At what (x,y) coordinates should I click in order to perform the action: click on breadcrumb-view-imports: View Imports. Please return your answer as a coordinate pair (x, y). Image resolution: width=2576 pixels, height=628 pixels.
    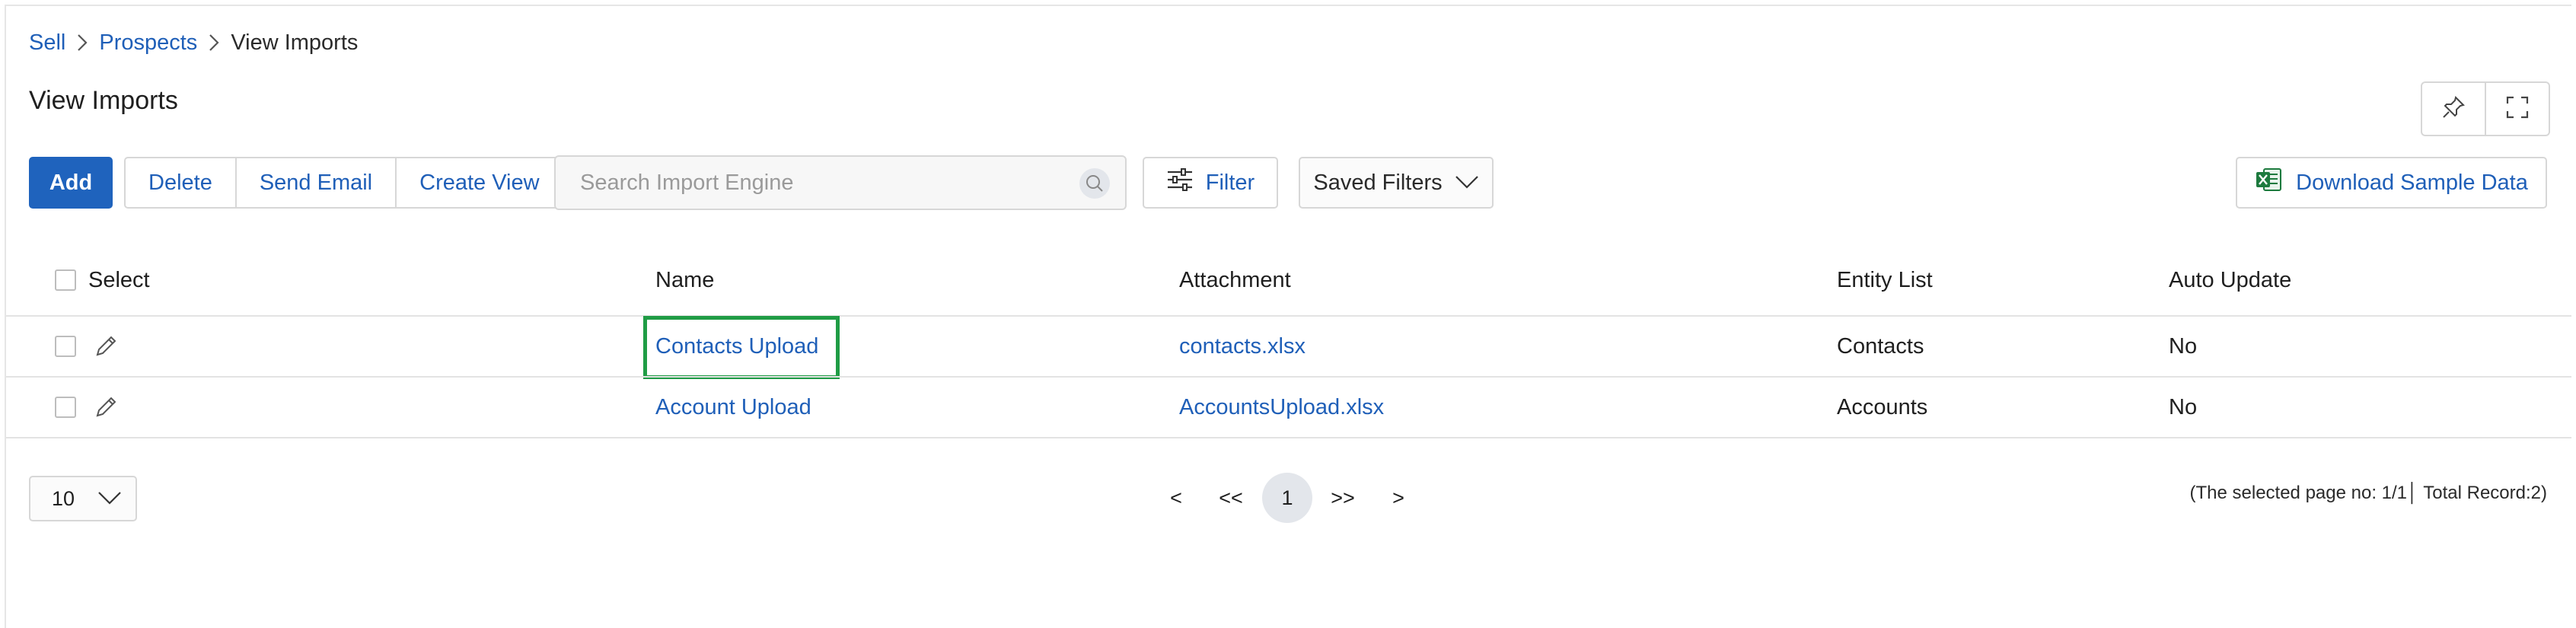
    Looking at the image, I should click on (295, 42).